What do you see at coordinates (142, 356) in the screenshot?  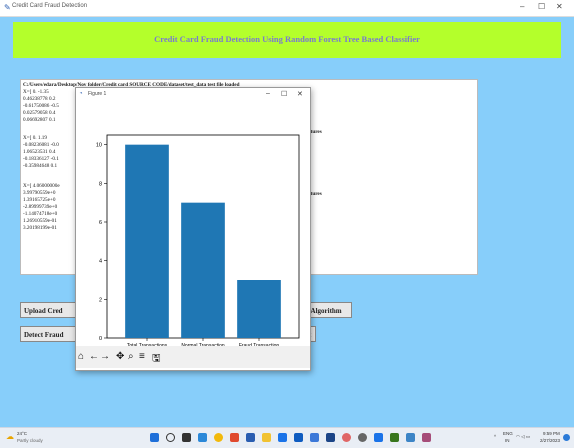 I see `configure-subplots-icon: ≡` at bounding box center [142, 356].